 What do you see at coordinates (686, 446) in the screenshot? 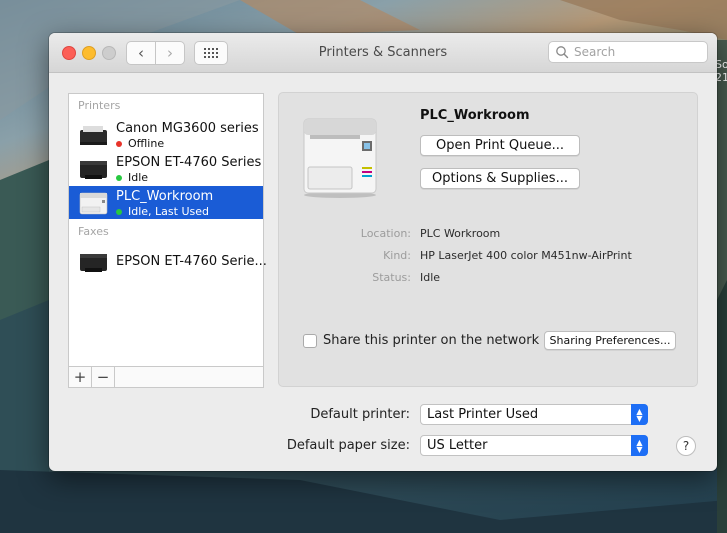
I see `help-button: ?` at bounding box center [686, 446].